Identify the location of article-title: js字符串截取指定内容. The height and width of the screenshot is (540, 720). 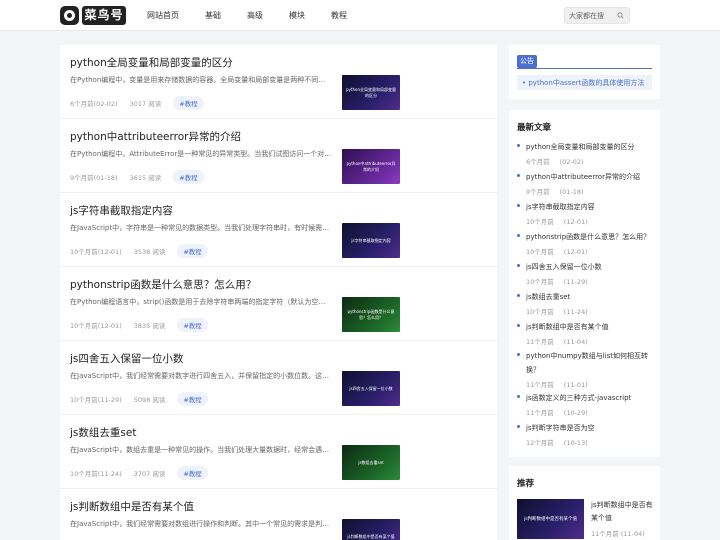
(121, 210).